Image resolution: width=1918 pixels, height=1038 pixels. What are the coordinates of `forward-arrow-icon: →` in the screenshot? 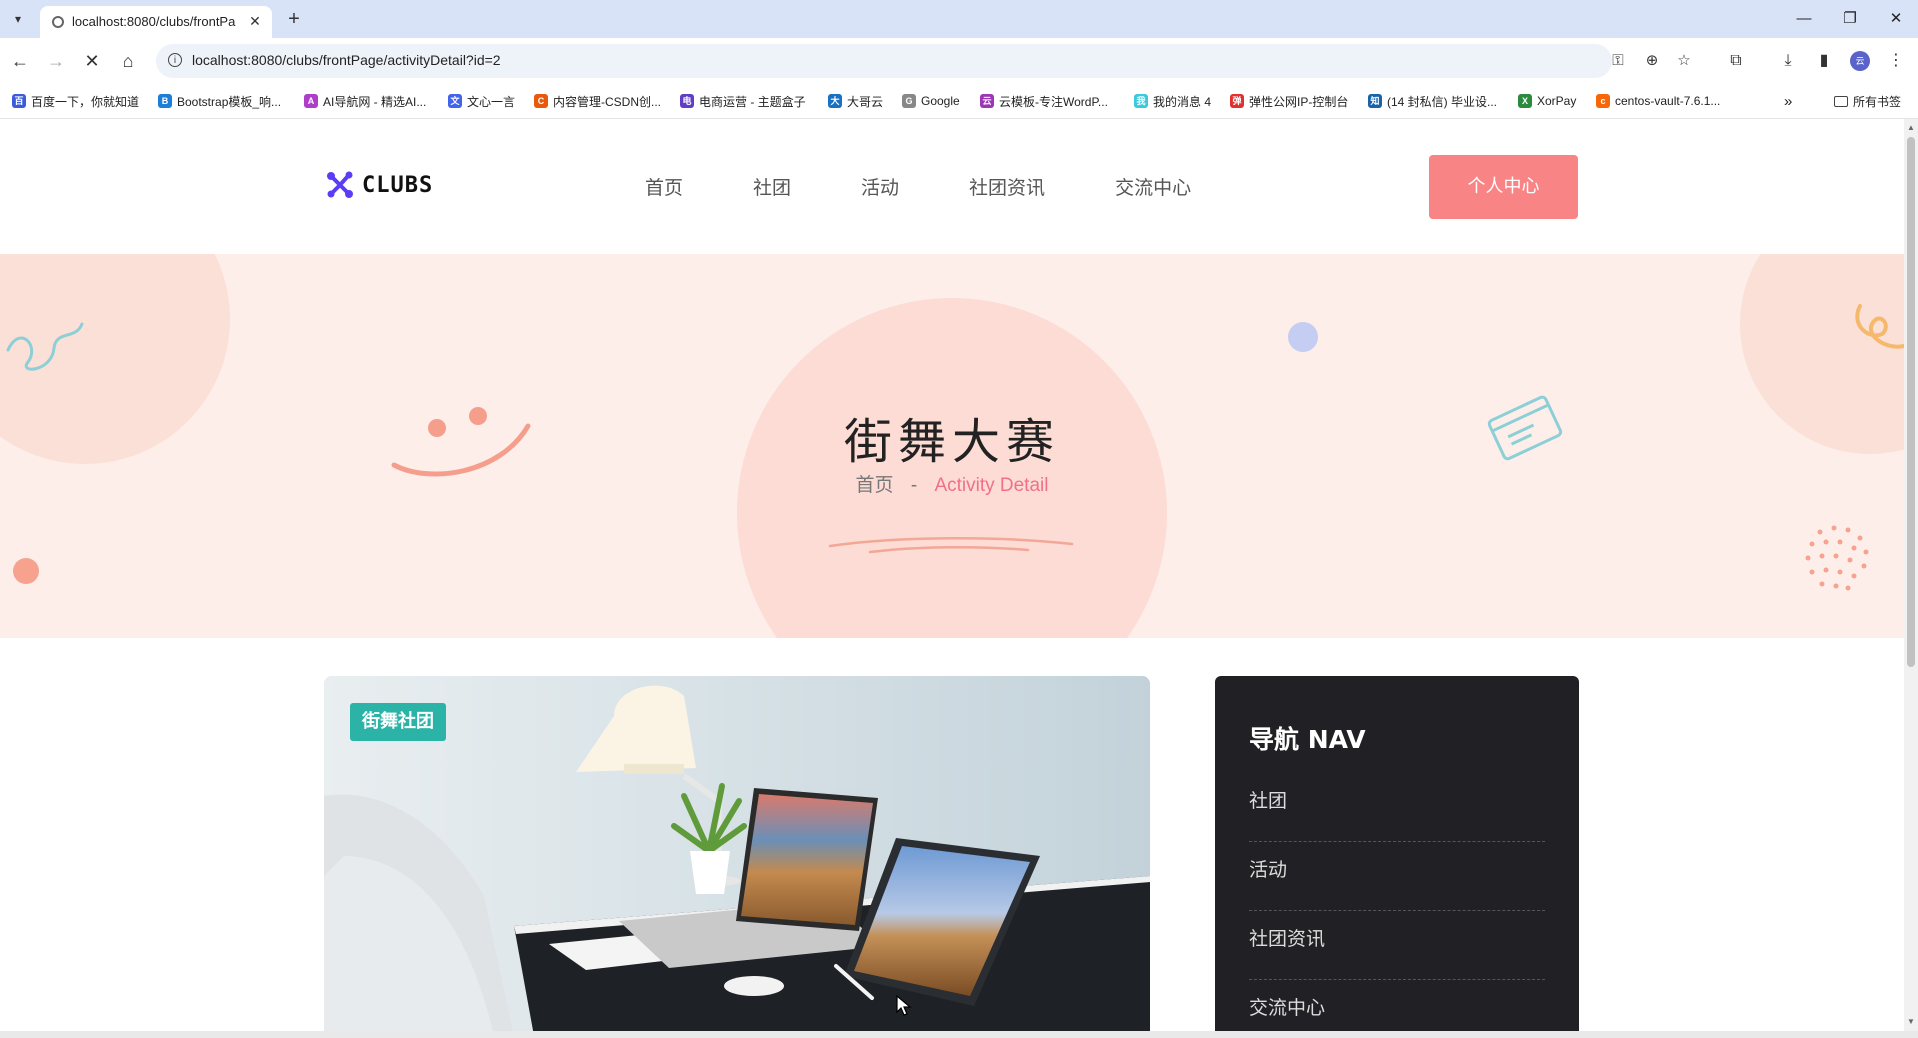 It's located at (56, 61).